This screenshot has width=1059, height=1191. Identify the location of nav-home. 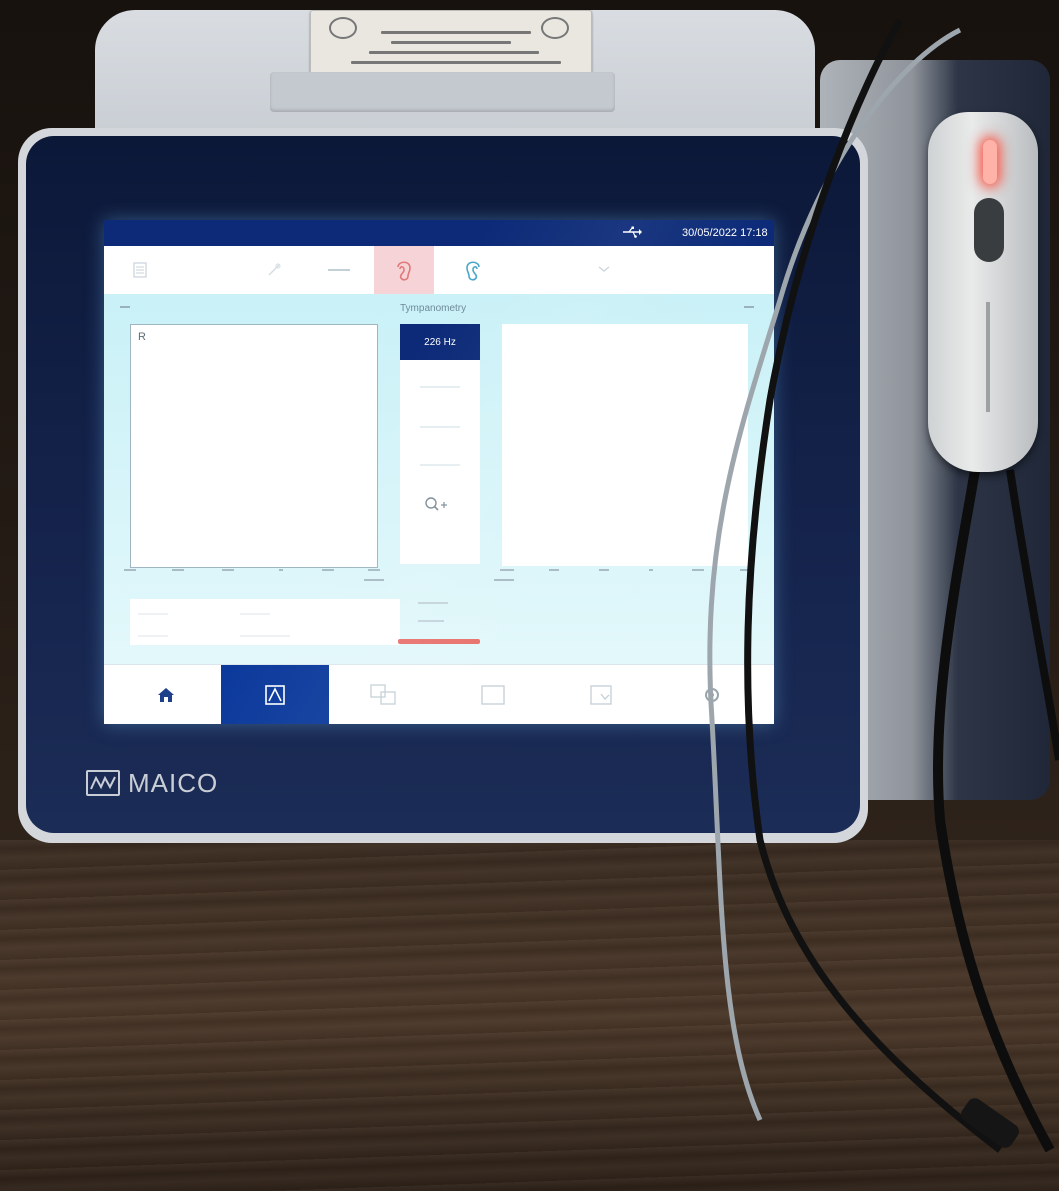
(166, 694).